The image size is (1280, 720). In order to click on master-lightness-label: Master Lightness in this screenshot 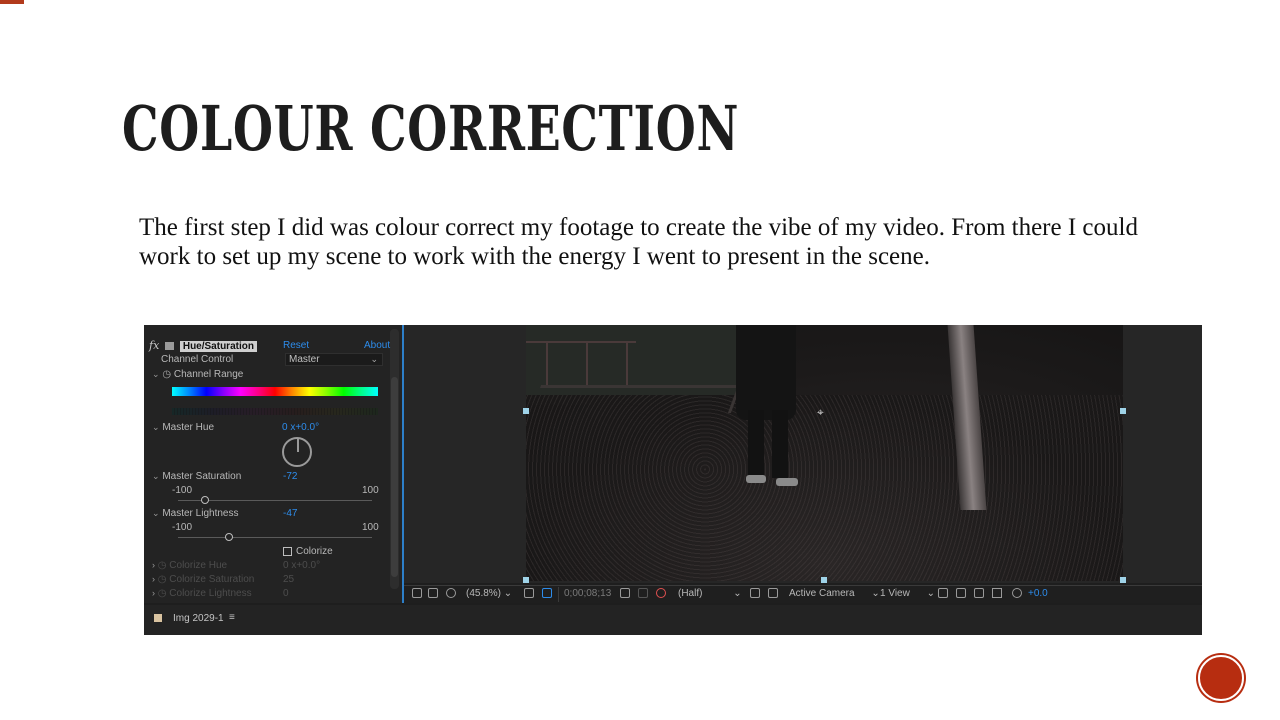, I will do `click(200, 513)`.